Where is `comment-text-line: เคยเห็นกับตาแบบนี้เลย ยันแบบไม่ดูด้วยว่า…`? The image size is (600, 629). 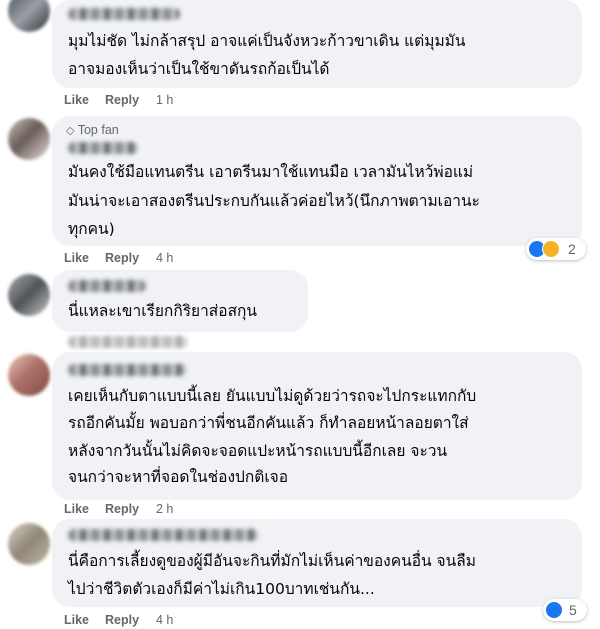 comment-text-line: เคยเห็นกับตาแบบนี้เลย ยันแบบไม่ดูด้วยว่า… is located at coordinates (272, 396).